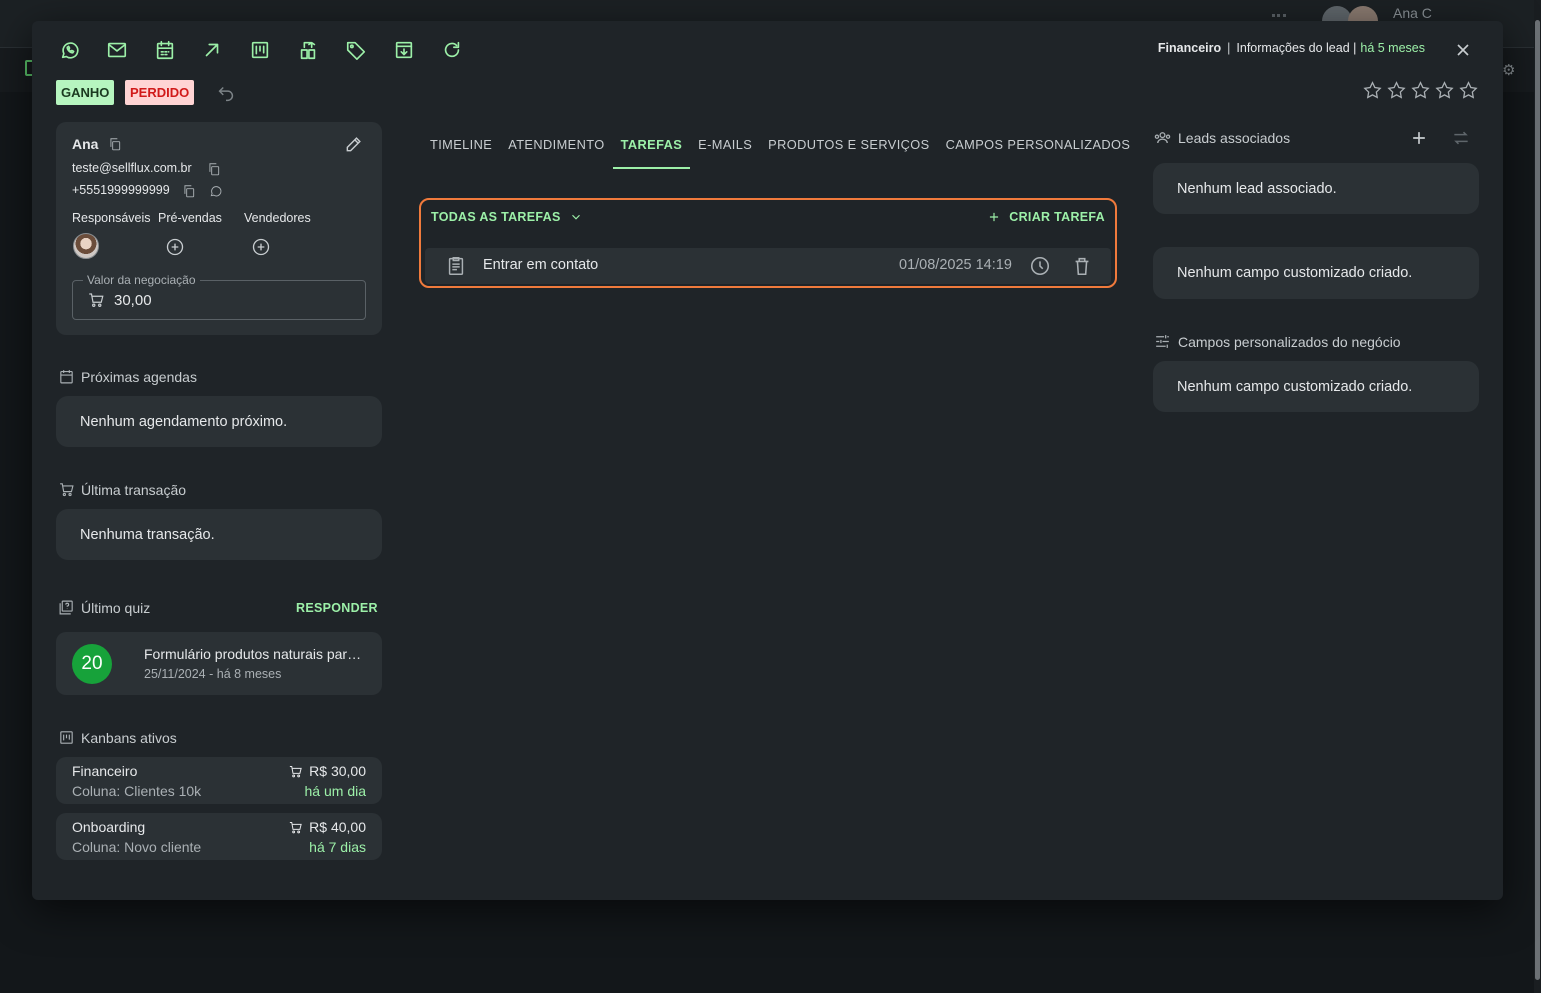 The height and width of the screenshot is (993, 1541). I want to click on last-transaction-empty: Nenhuma transação., so click(219, 534).